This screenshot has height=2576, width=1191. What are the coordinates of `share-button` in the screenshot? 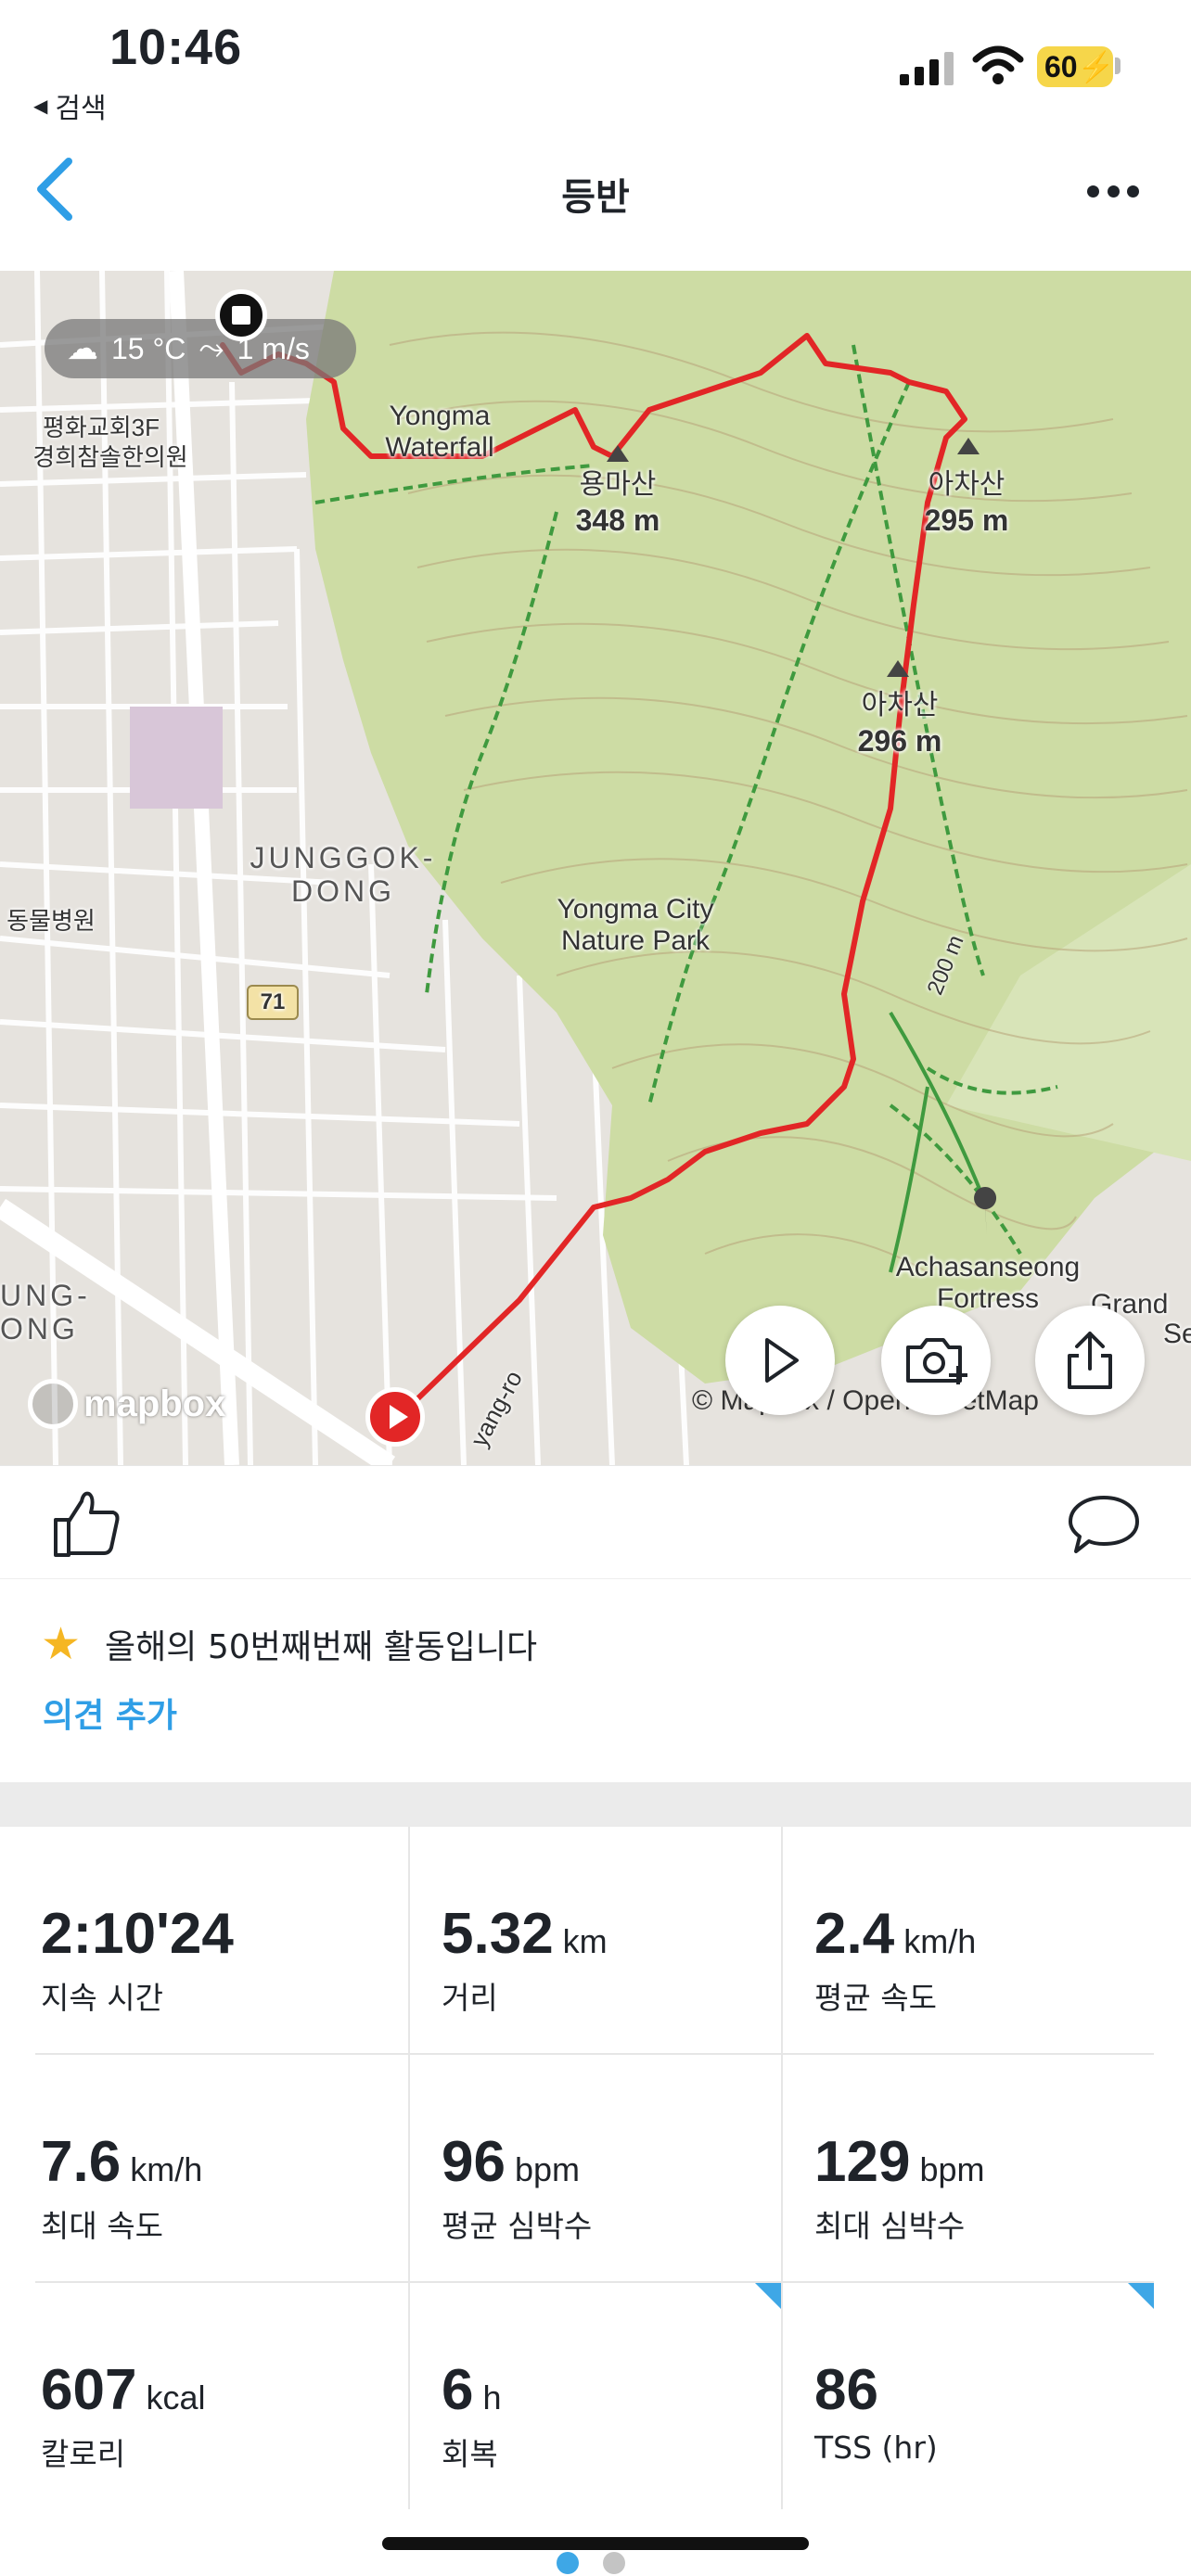 It's located at (1090, 1360).